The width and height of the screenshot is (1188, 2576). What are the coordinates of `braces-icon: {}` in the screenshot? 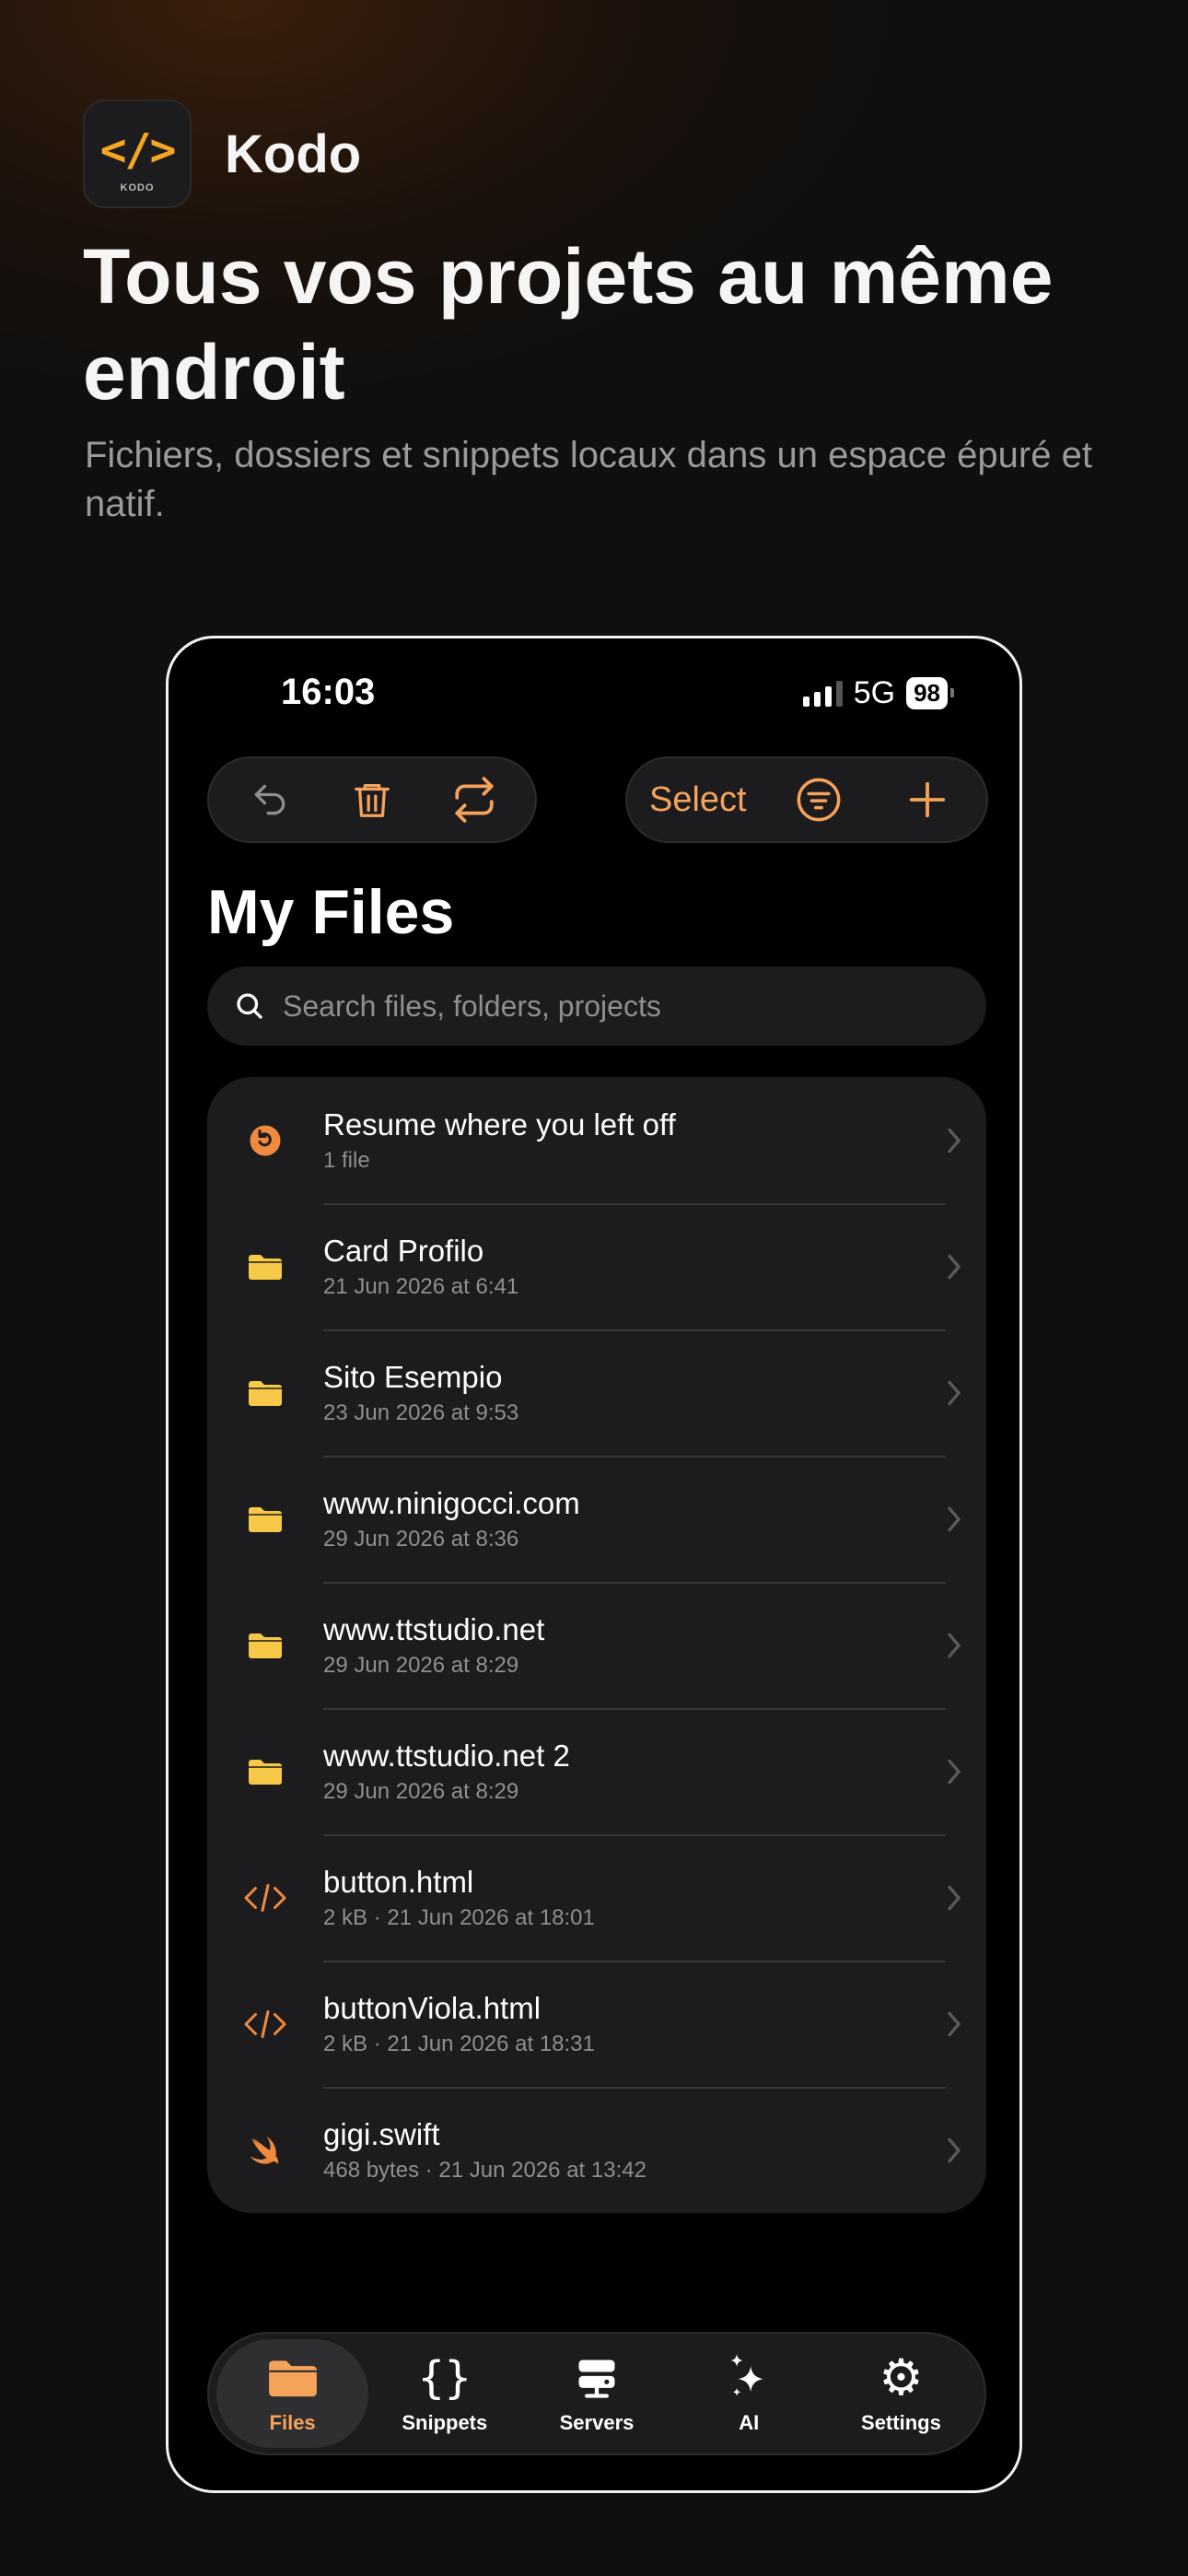 It's located at (444, 2378).